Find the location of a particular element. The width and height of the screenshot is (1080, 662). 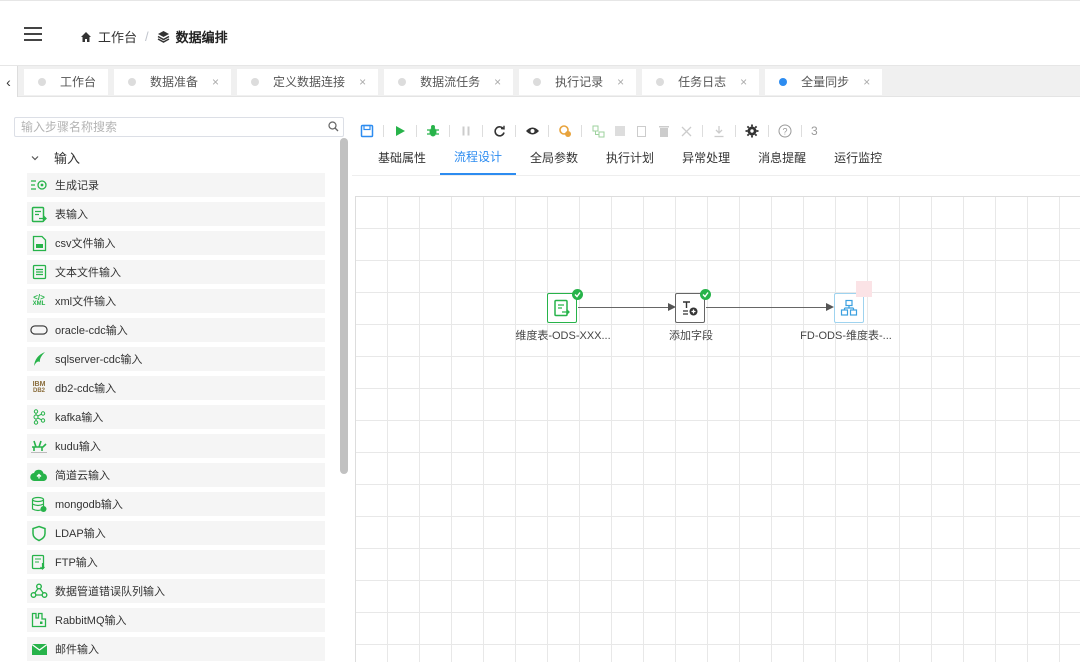

download-button is located at coordinates (719, 131).